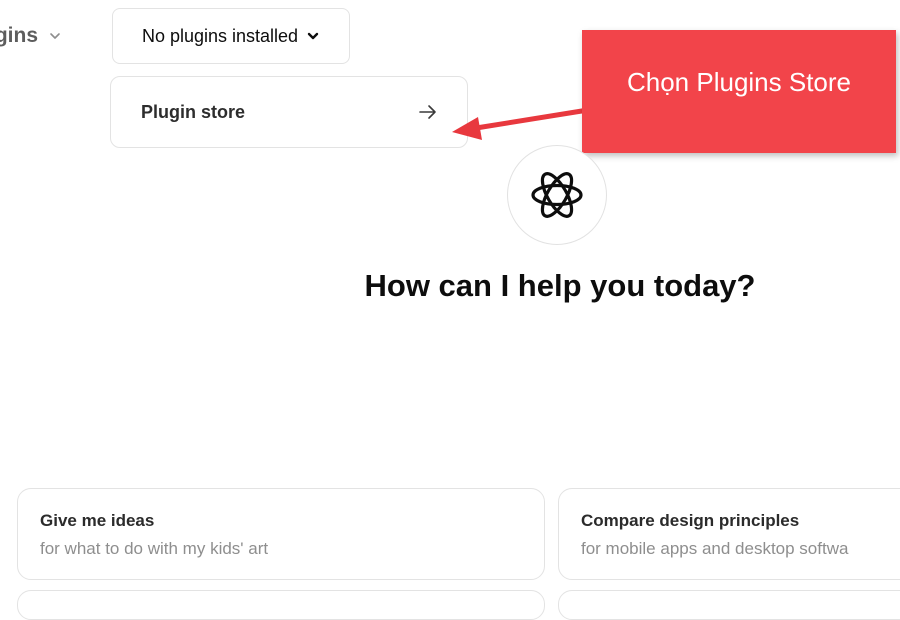  I want to click on callout-pointer-arrow, so click(521, 123).